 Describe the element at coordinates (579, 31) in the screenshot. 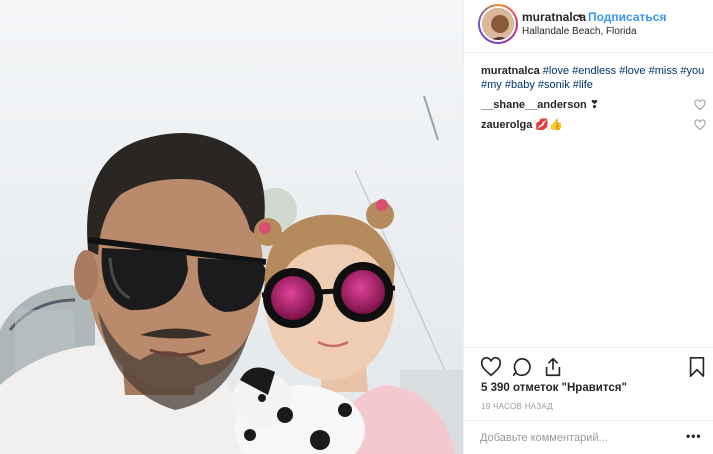

I see `post-location: Hallandale Beach, Florida` at that location.